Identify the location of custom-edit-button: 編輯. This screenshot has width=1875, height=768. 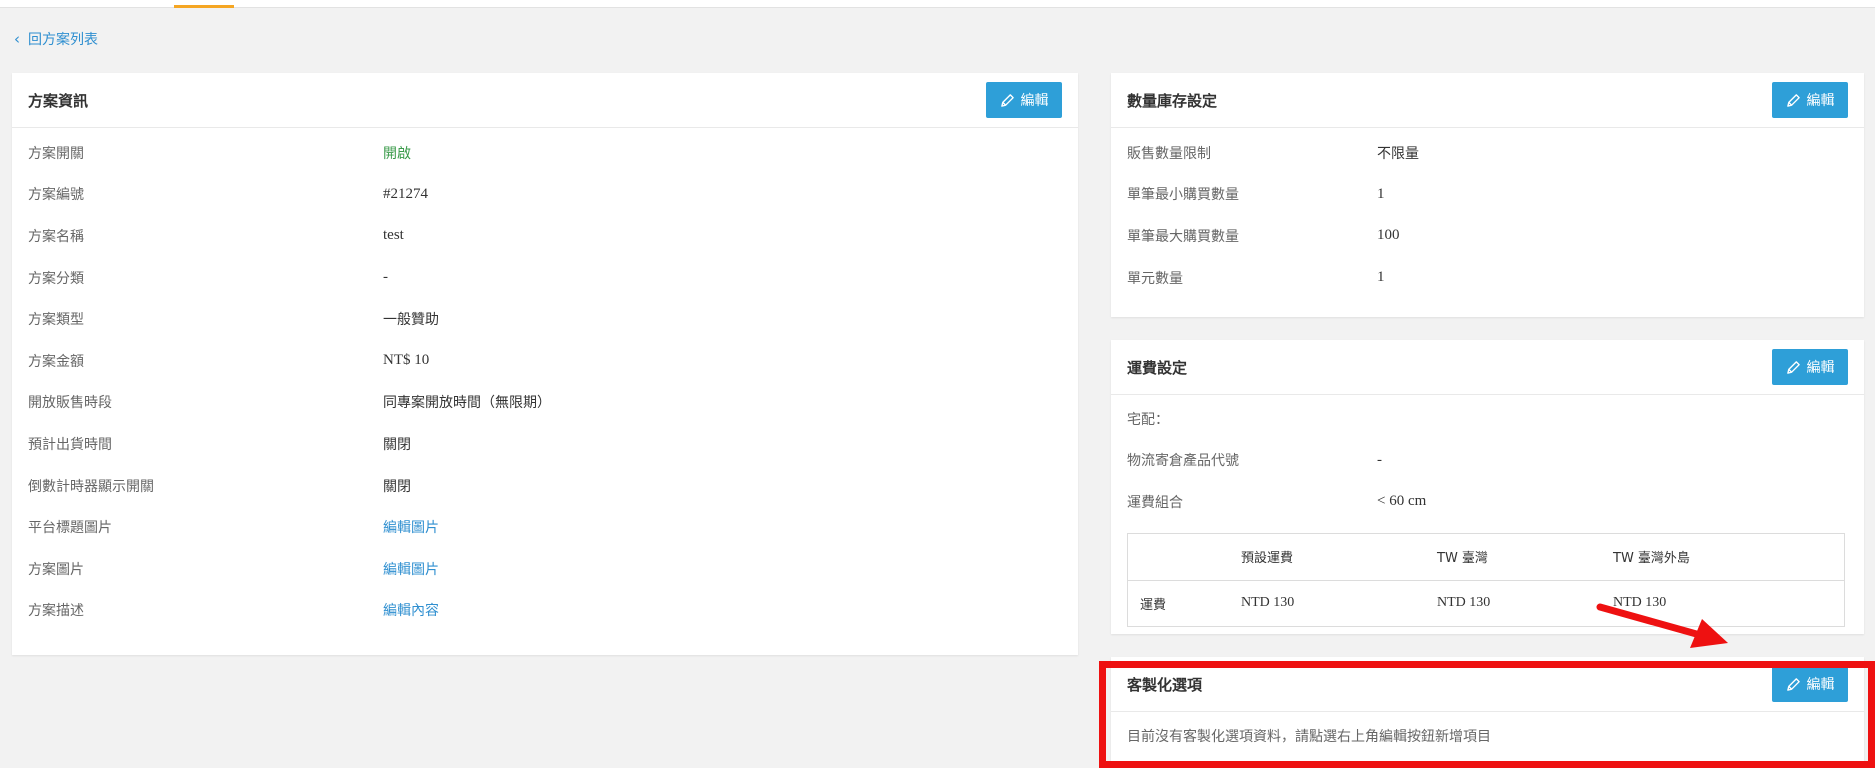
(1810, 684).